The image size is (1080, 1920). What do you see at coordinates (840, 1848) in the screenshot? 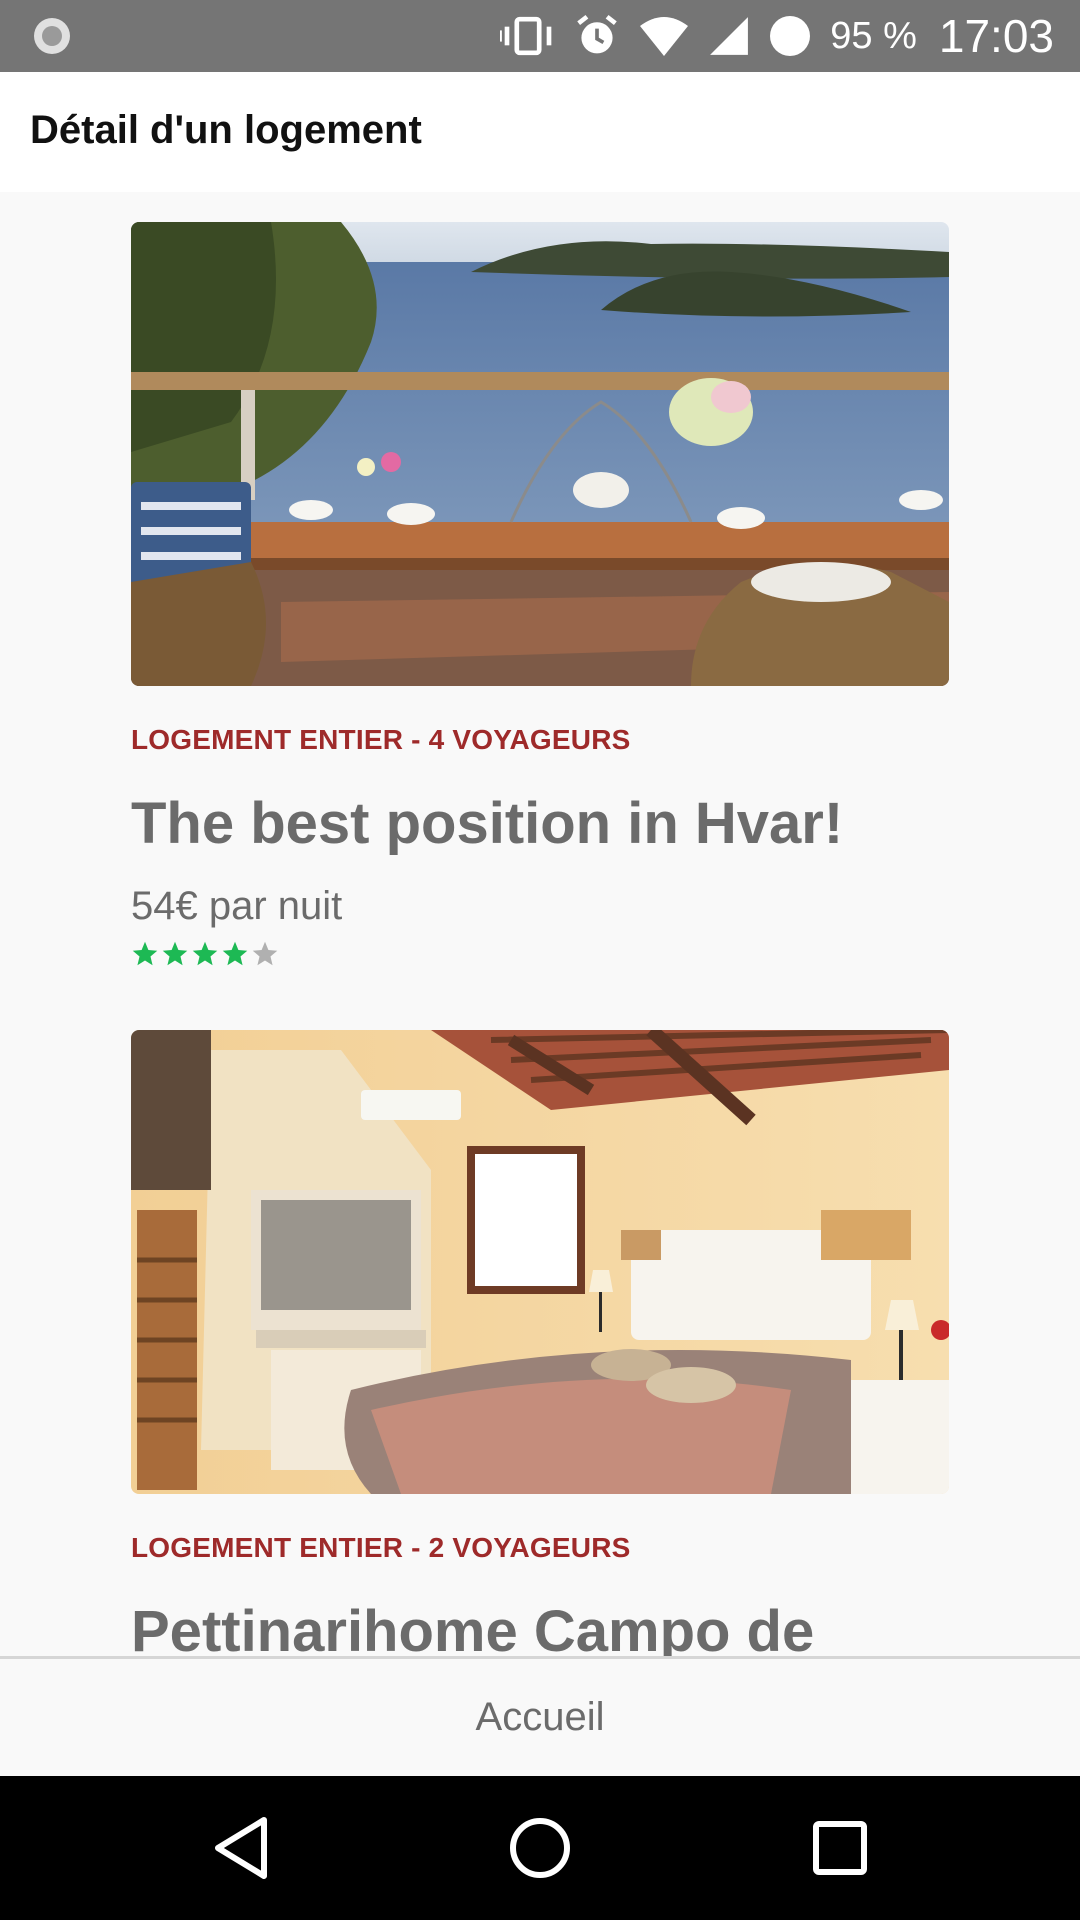
I see `recents-icon` at bounding box center [840, 1848].